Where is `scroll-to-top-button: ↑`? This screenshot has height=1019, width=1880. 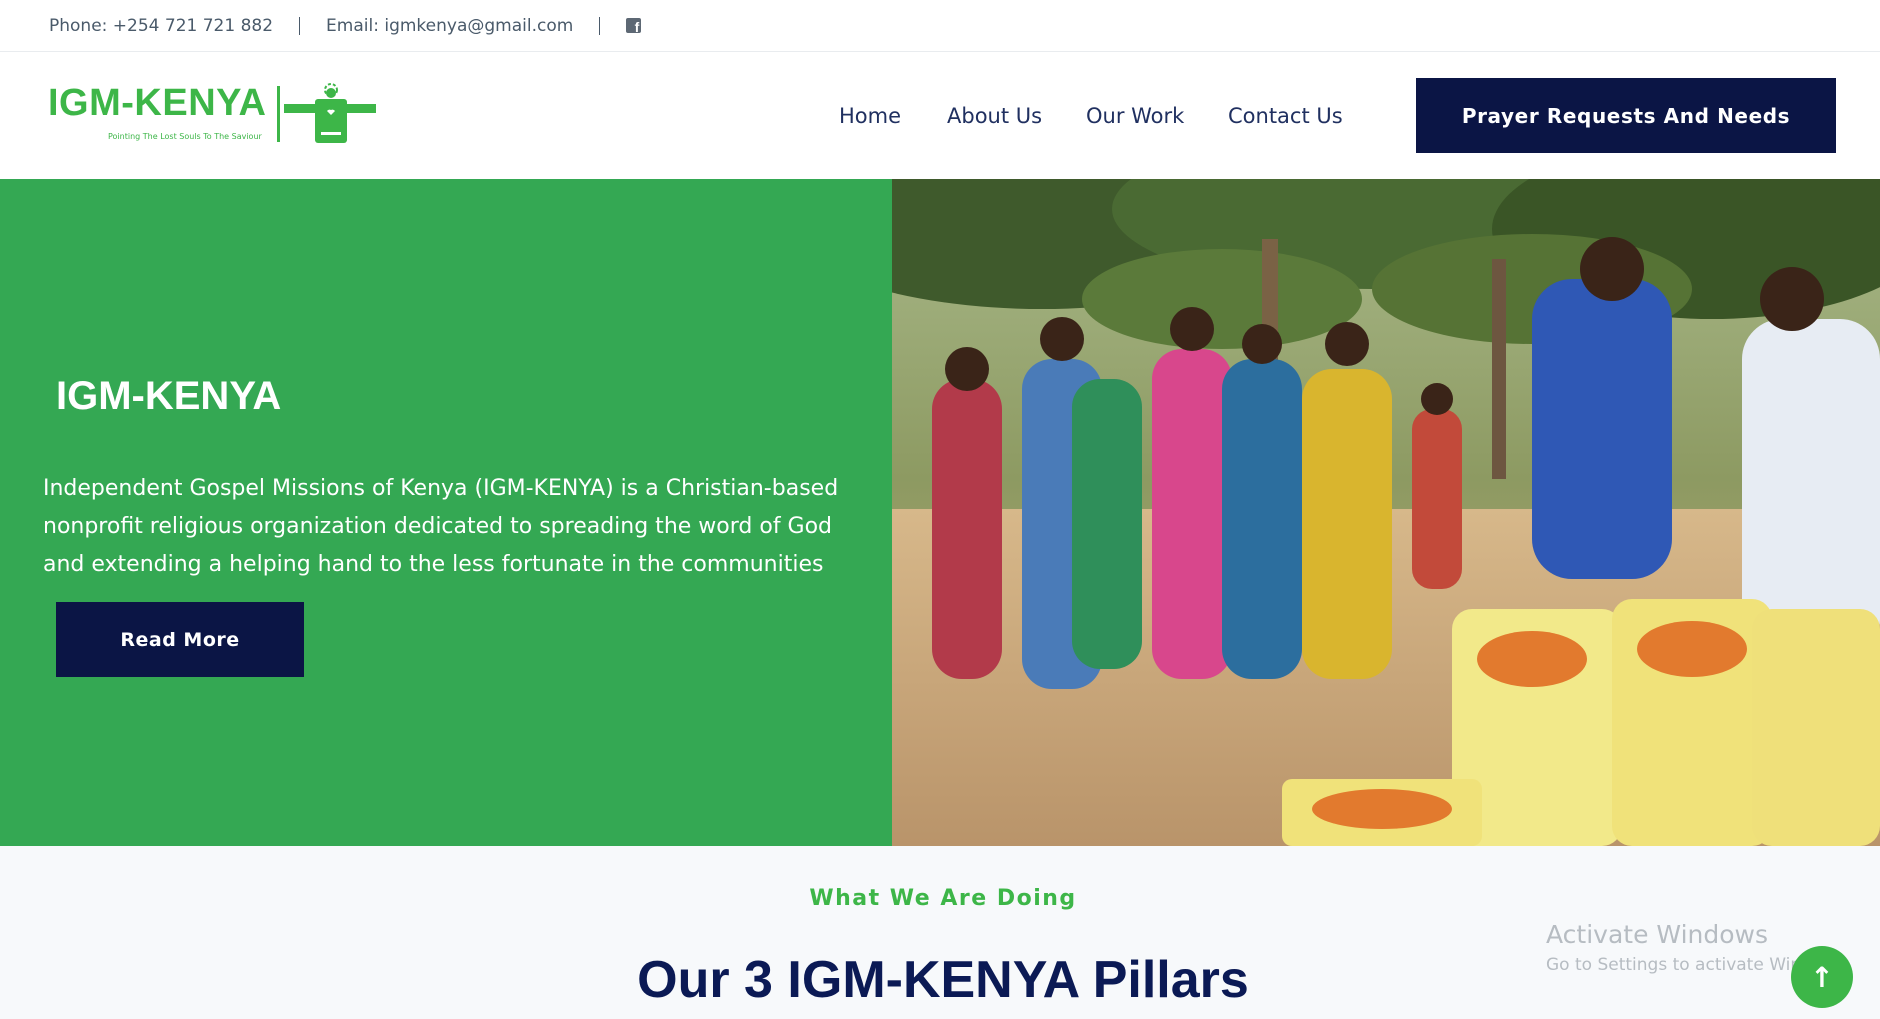 scroll-to-top-button: ↑ is located at coordinates (1822, 977).